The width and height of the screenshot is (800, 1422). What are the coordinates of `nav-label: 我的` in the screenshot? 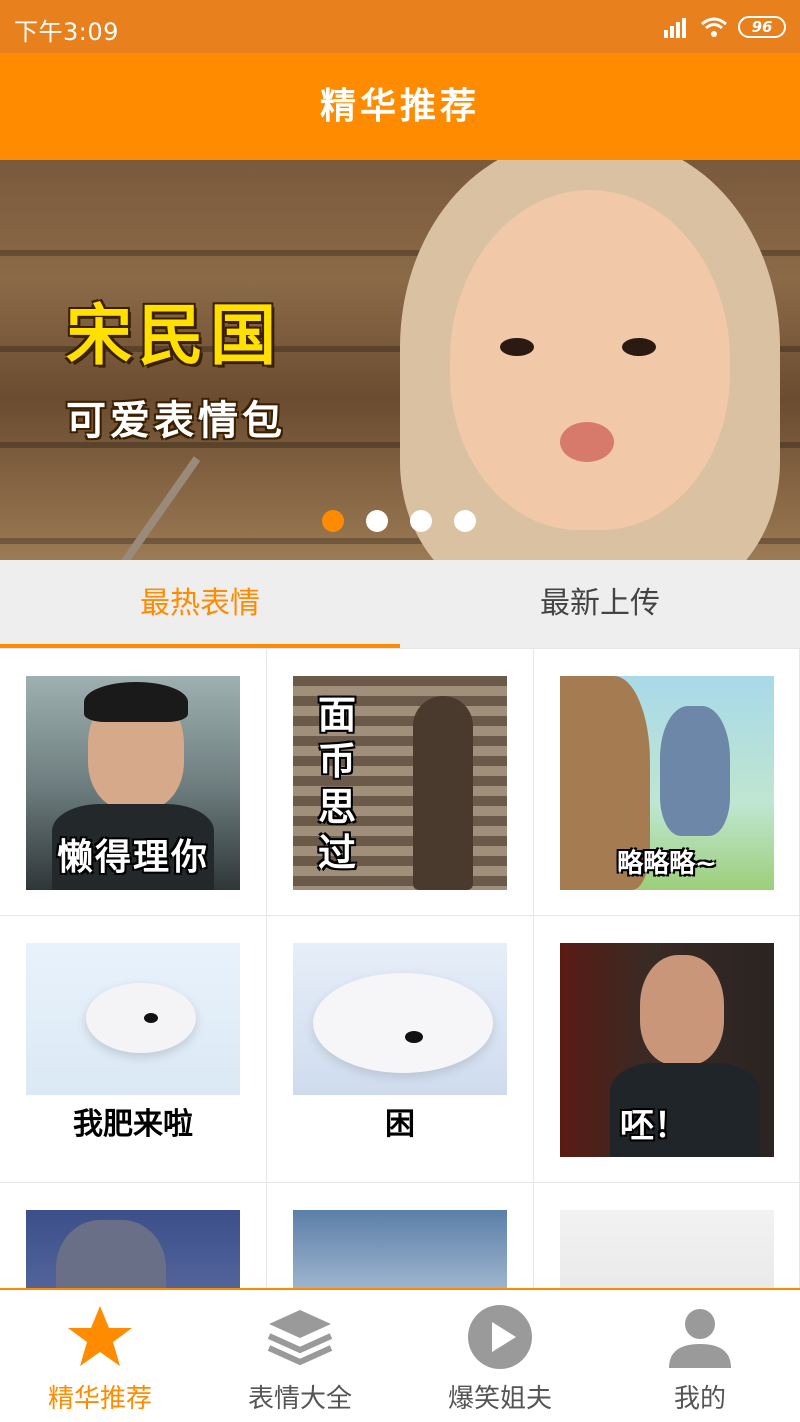 It's located at (699, 1399).